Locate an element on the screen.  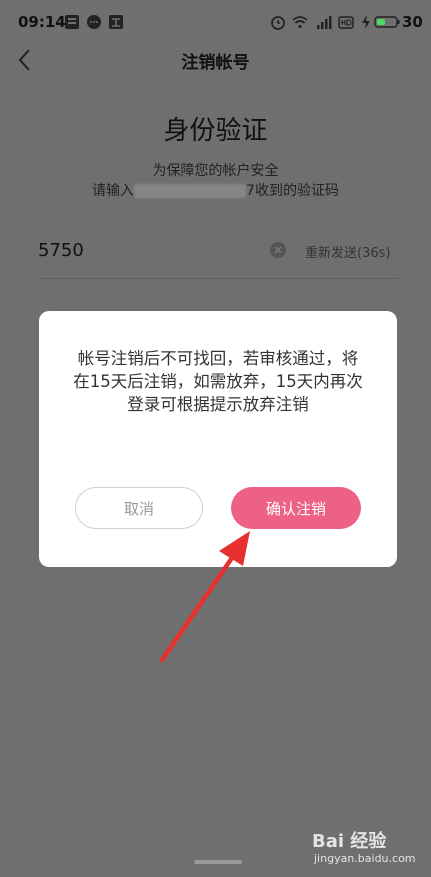
hd-signal-icon is located at coordinates (346, 22).